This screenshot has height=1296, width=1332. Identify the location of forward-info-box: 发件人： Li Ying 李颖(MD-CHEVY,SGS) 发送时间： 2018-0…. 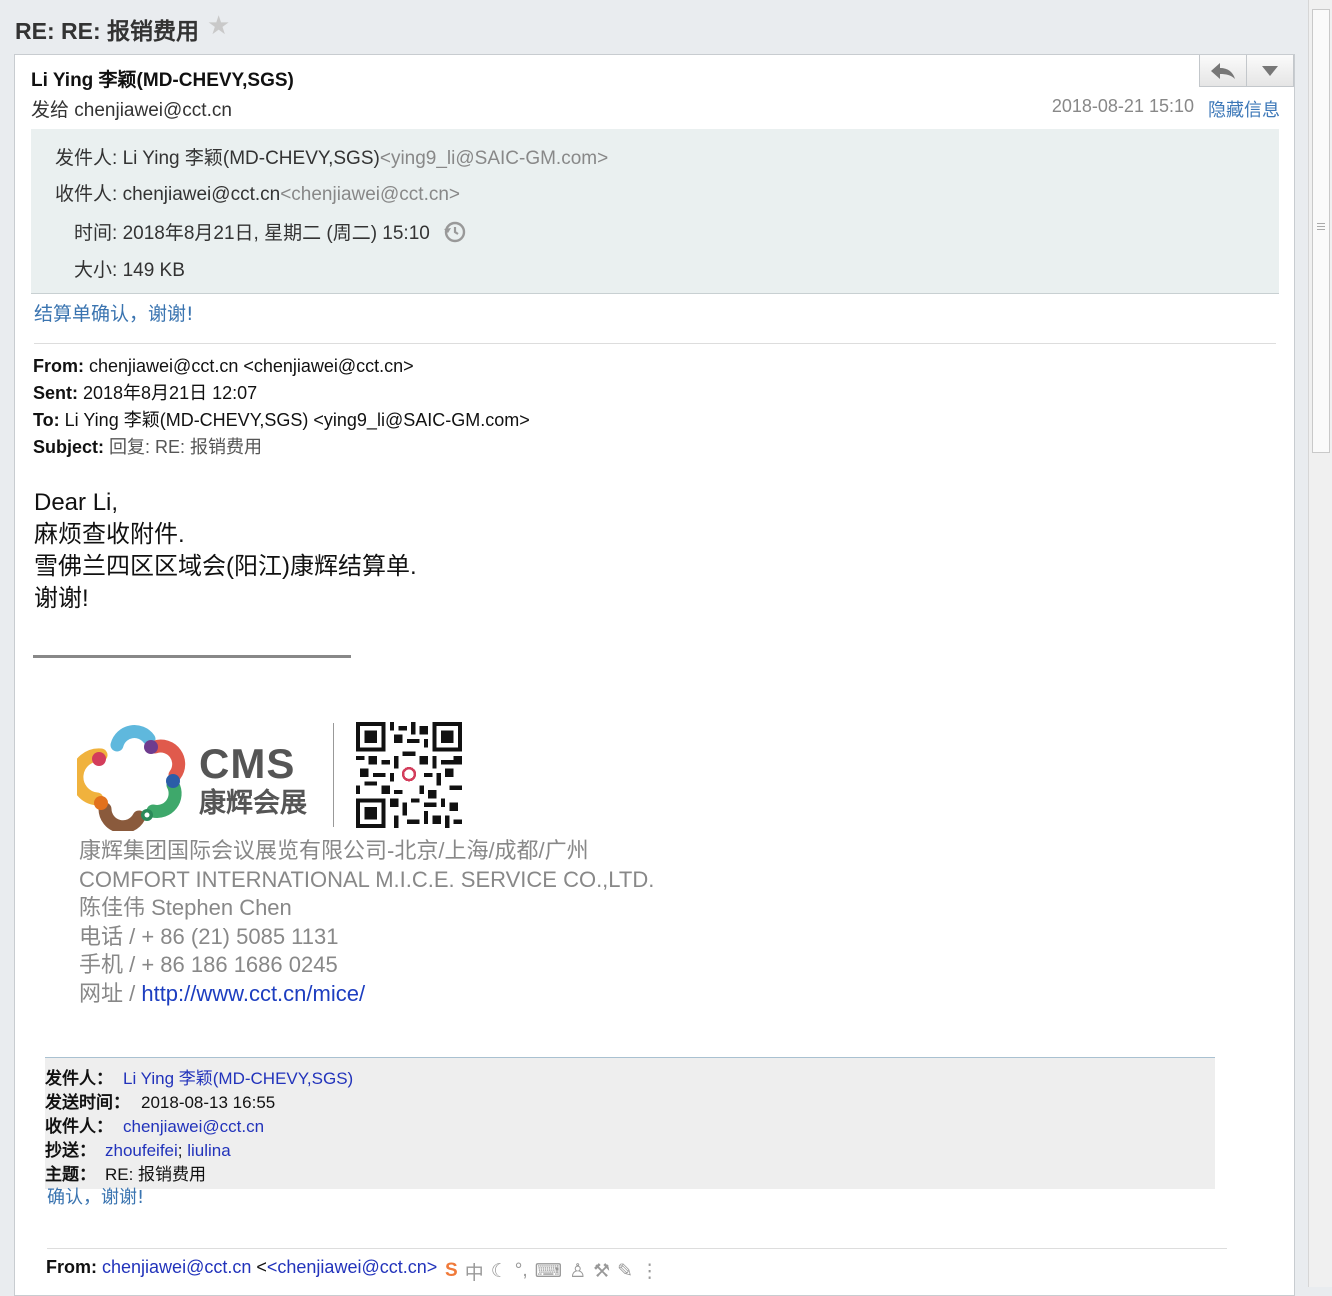
(630, 1123).